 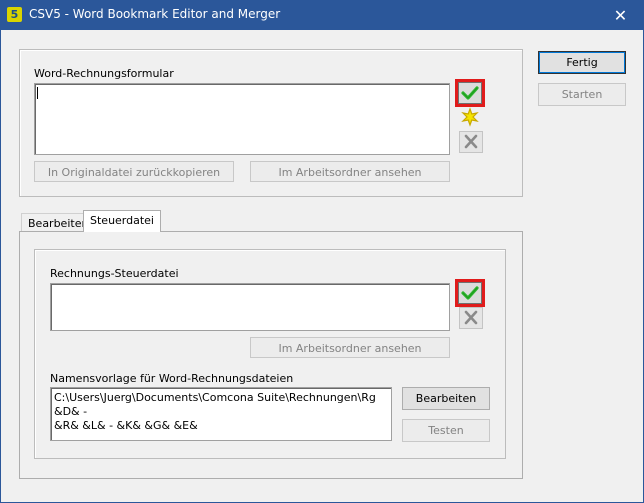 I want to click on invoice-form-field, so click(x=242, y=119).